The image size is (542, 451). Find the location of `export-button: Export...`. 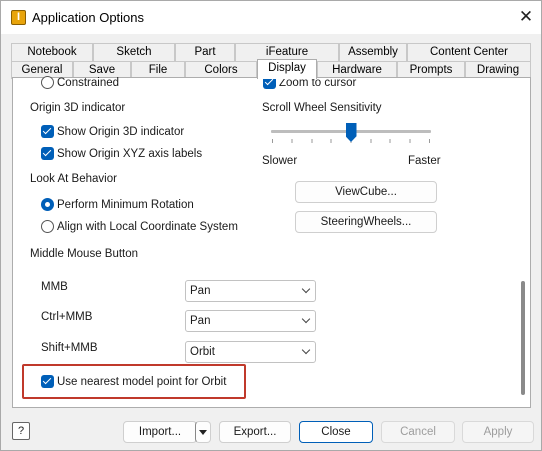

export-button: Export... is located at coordinates (255, 432).